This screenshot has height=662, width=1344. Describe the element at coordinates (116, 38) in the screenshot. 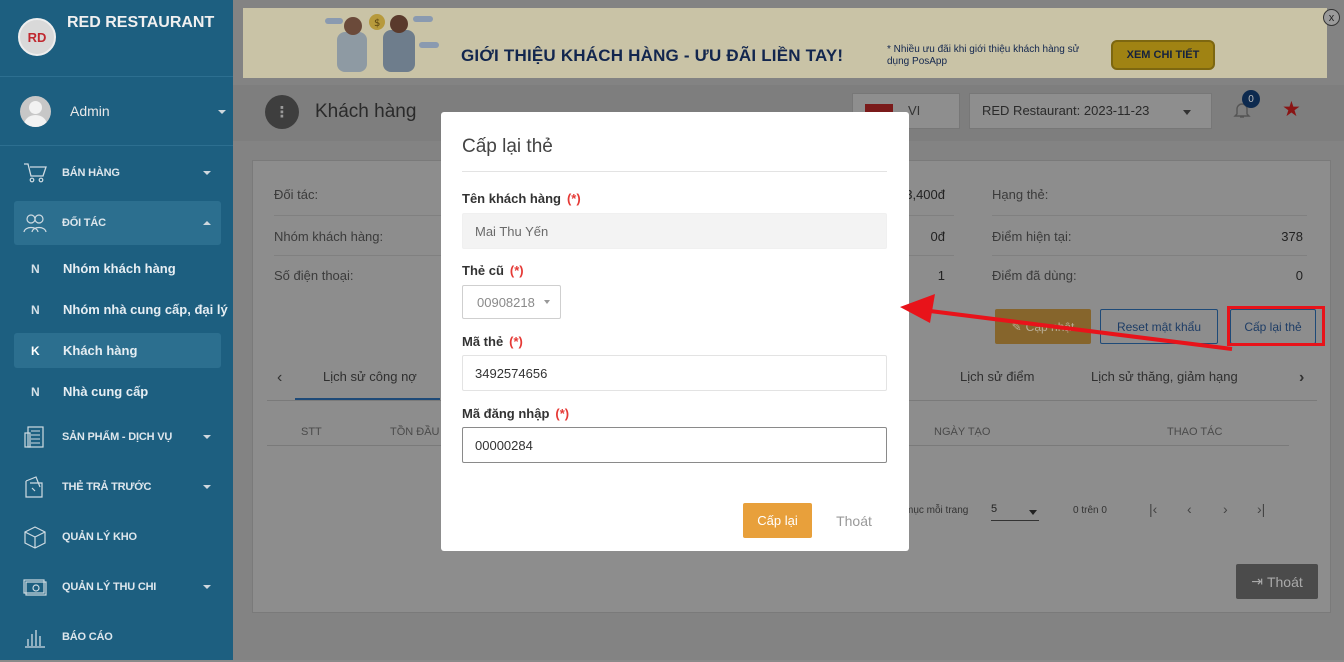

I see `brand: RD RED RESTAURANT` at that location.